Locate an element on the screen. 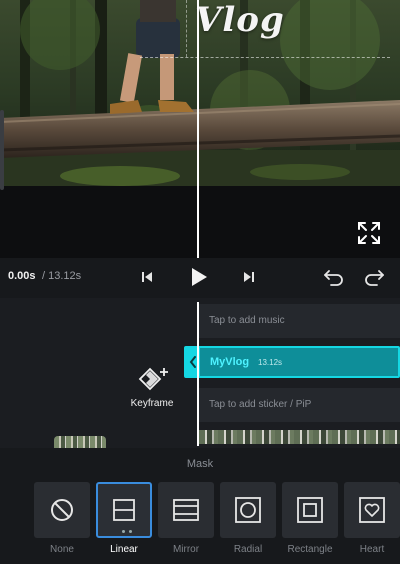 This screenshot has height=564, width=400. mask-option-label: Linear is located at coordinates (124, 549).